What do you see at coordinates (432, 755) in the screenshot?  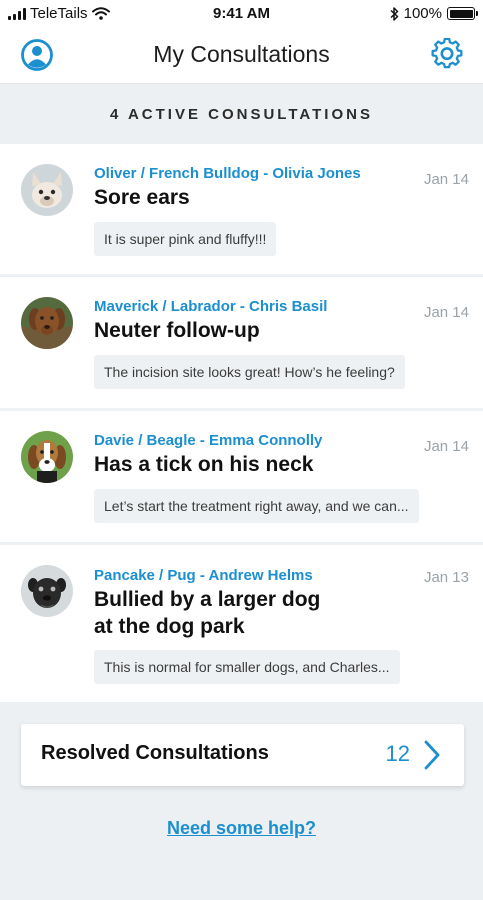 I see `chevron-right-icon` at bounding box center [432, 755].